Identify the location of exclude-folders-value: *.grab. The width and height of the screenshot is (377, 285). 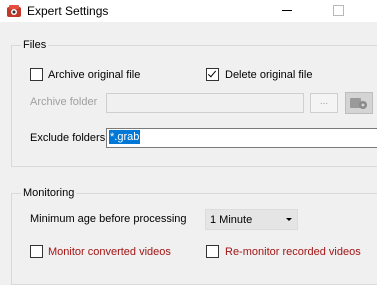
(125, 137).